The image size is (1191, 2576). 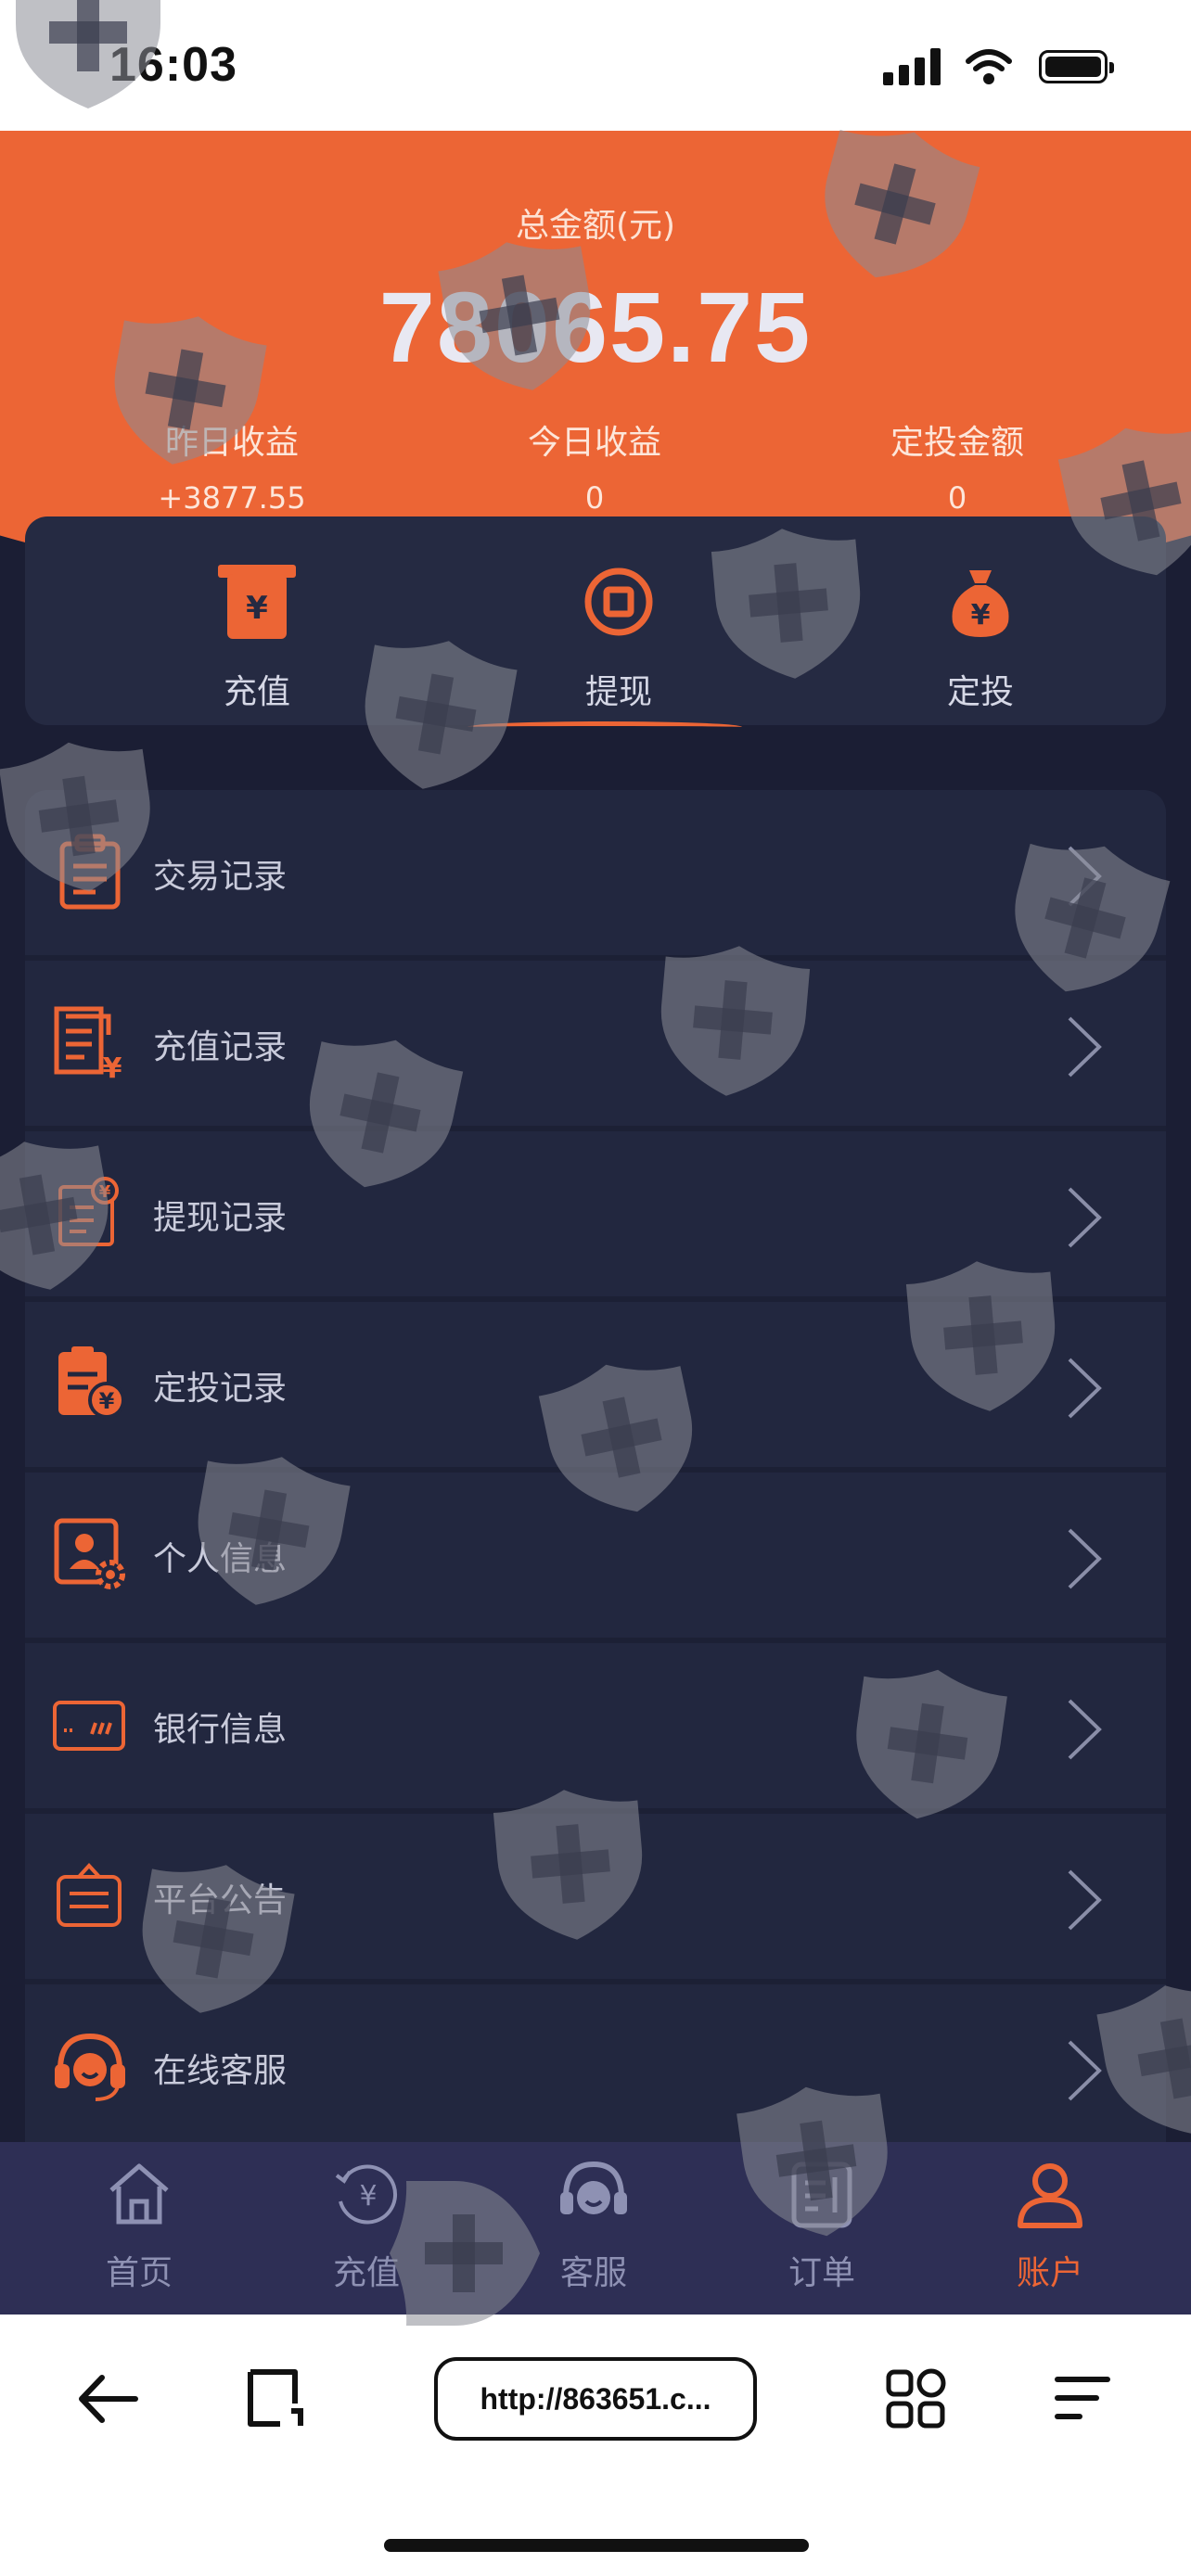 What do you see at coordinates (90, 2067) in the screenshot?
I see `headset-icon` at bounding box center [90, 2067].